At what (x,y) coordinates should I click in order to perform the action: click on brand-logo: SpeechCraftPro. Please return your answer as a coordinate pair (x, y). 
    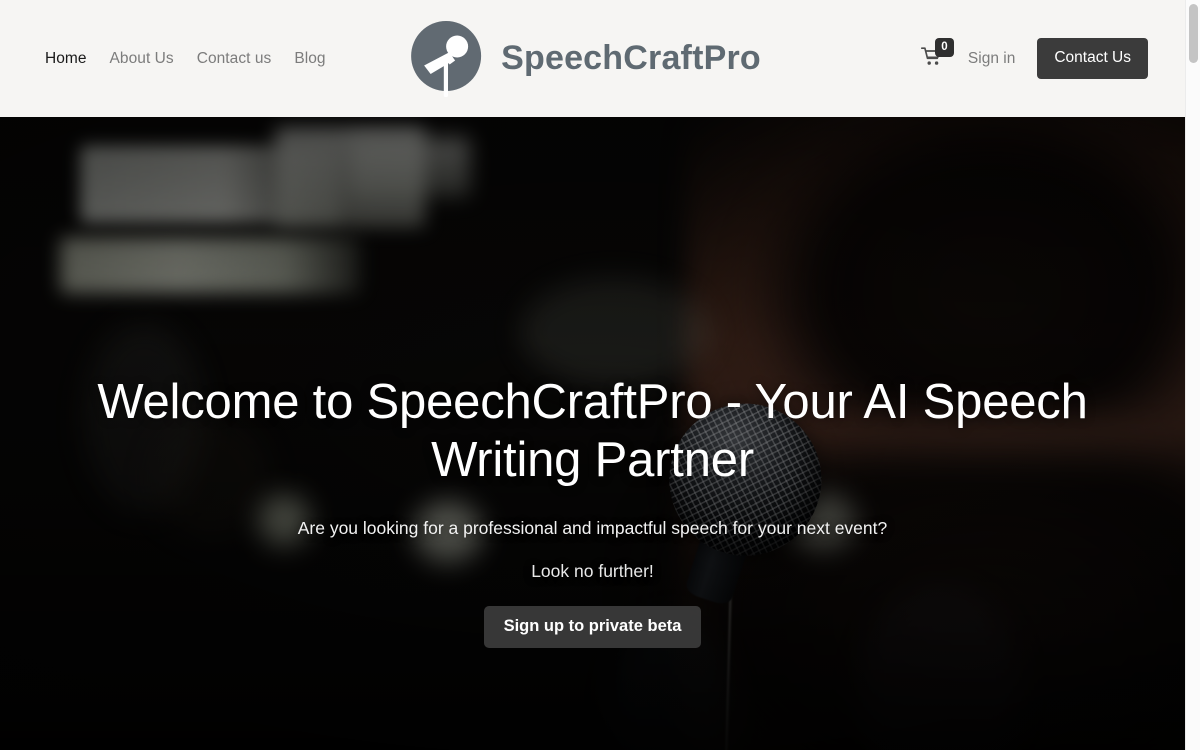
    Looking at the image, I should click on (584, 59).